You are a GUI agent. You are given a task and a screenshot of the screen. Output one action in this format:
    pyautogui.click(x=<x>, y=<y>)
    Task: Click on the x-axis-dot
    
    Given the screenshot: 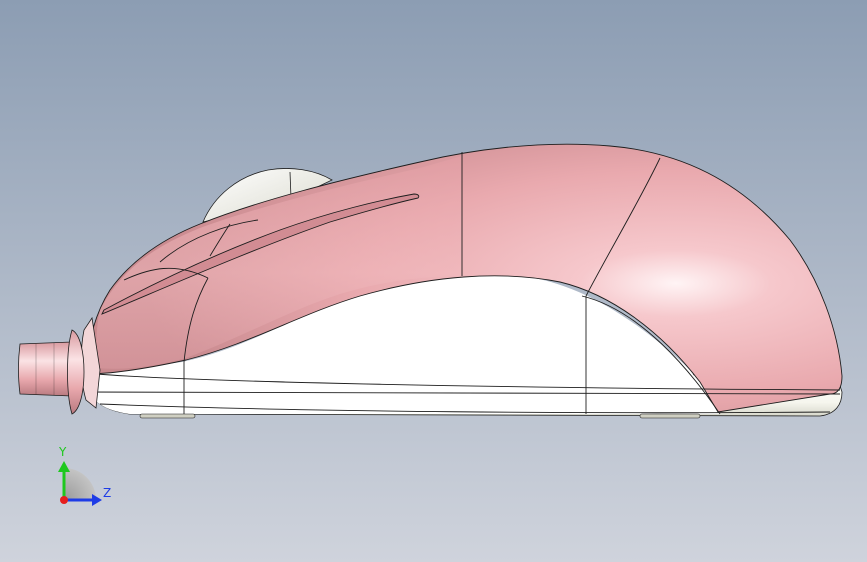 What is the action you would take?
    pyautogui.click(x=64, y=500)
    